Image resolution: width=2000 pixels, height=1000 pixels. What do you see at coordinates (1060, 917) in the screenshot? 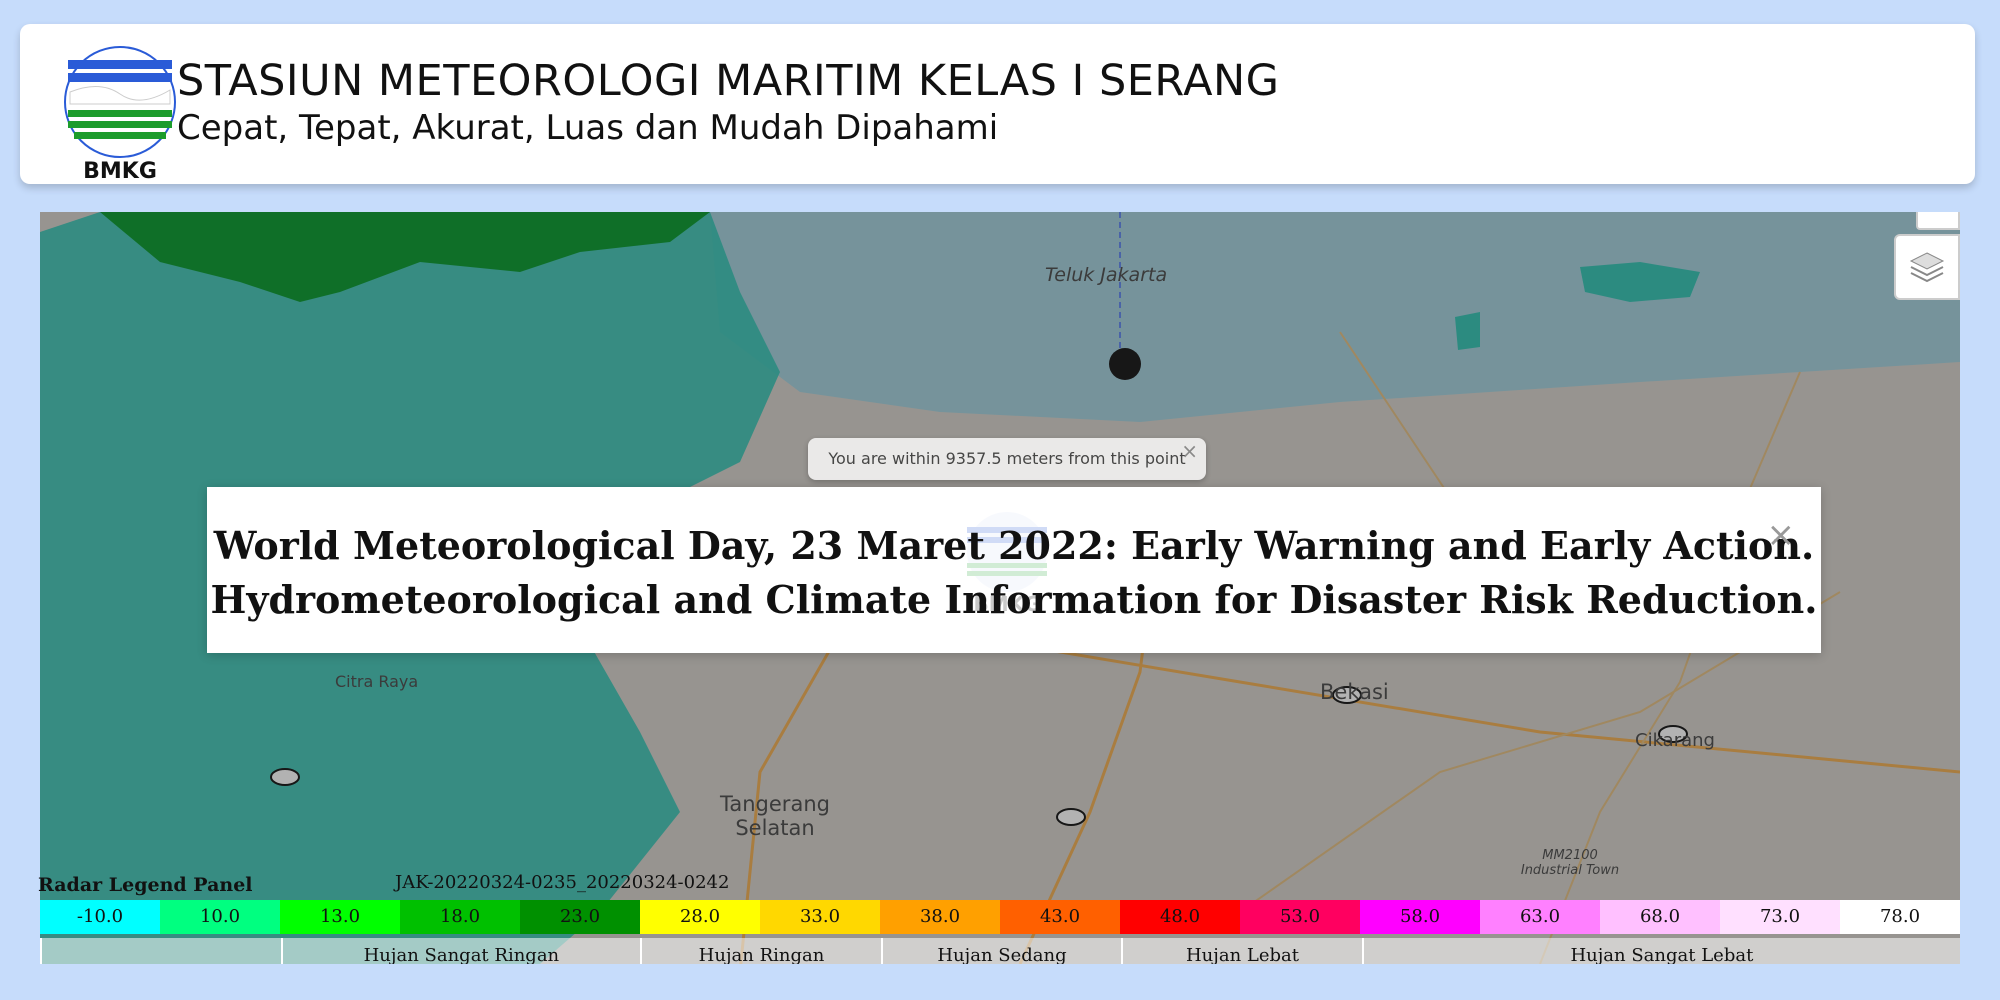
I see `scale-cell: 43.0` at bounding box center [1060, 917].